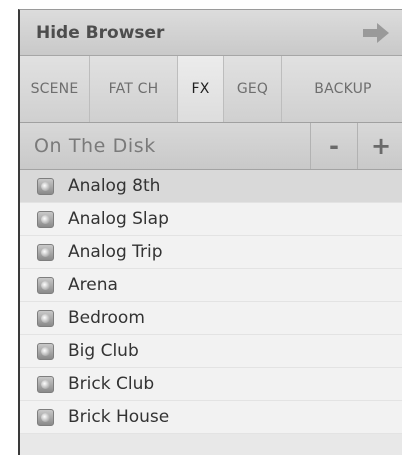 This screenshot has width=402, height=455. Describe the element at coordinates (211, 219) in the screenshot. I see `list-item: Analog Slap` at that location.